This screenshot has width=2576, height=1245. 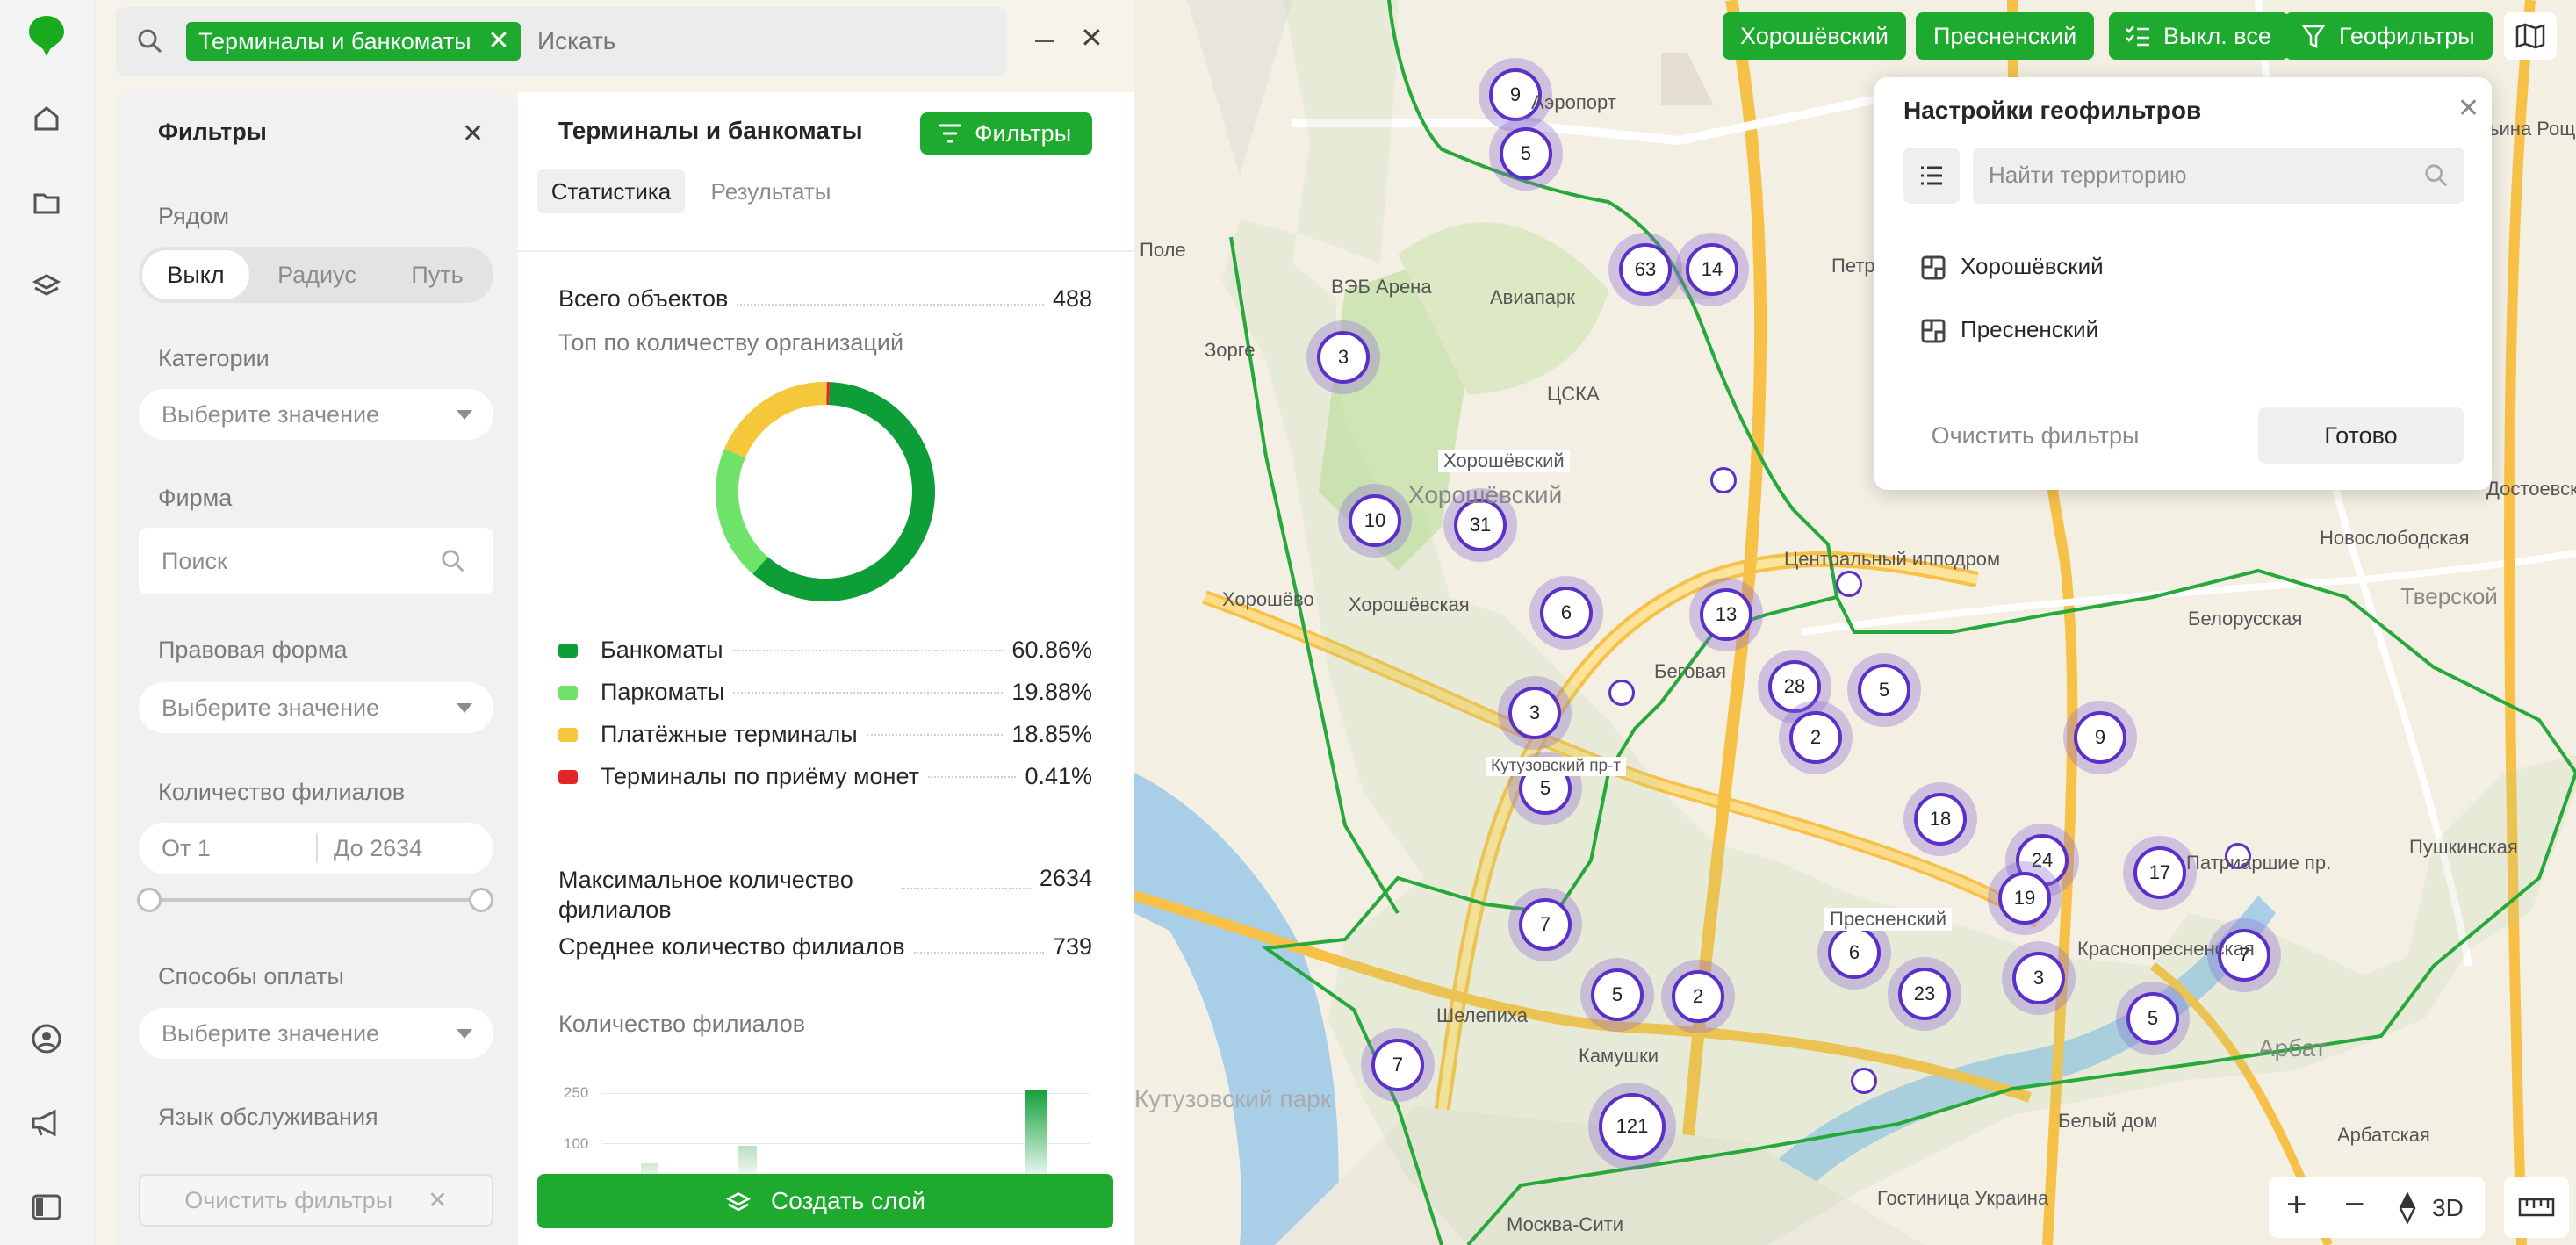 I want to click on legend-label: Терминалы по приёму монет, so click(x=760, y=776).